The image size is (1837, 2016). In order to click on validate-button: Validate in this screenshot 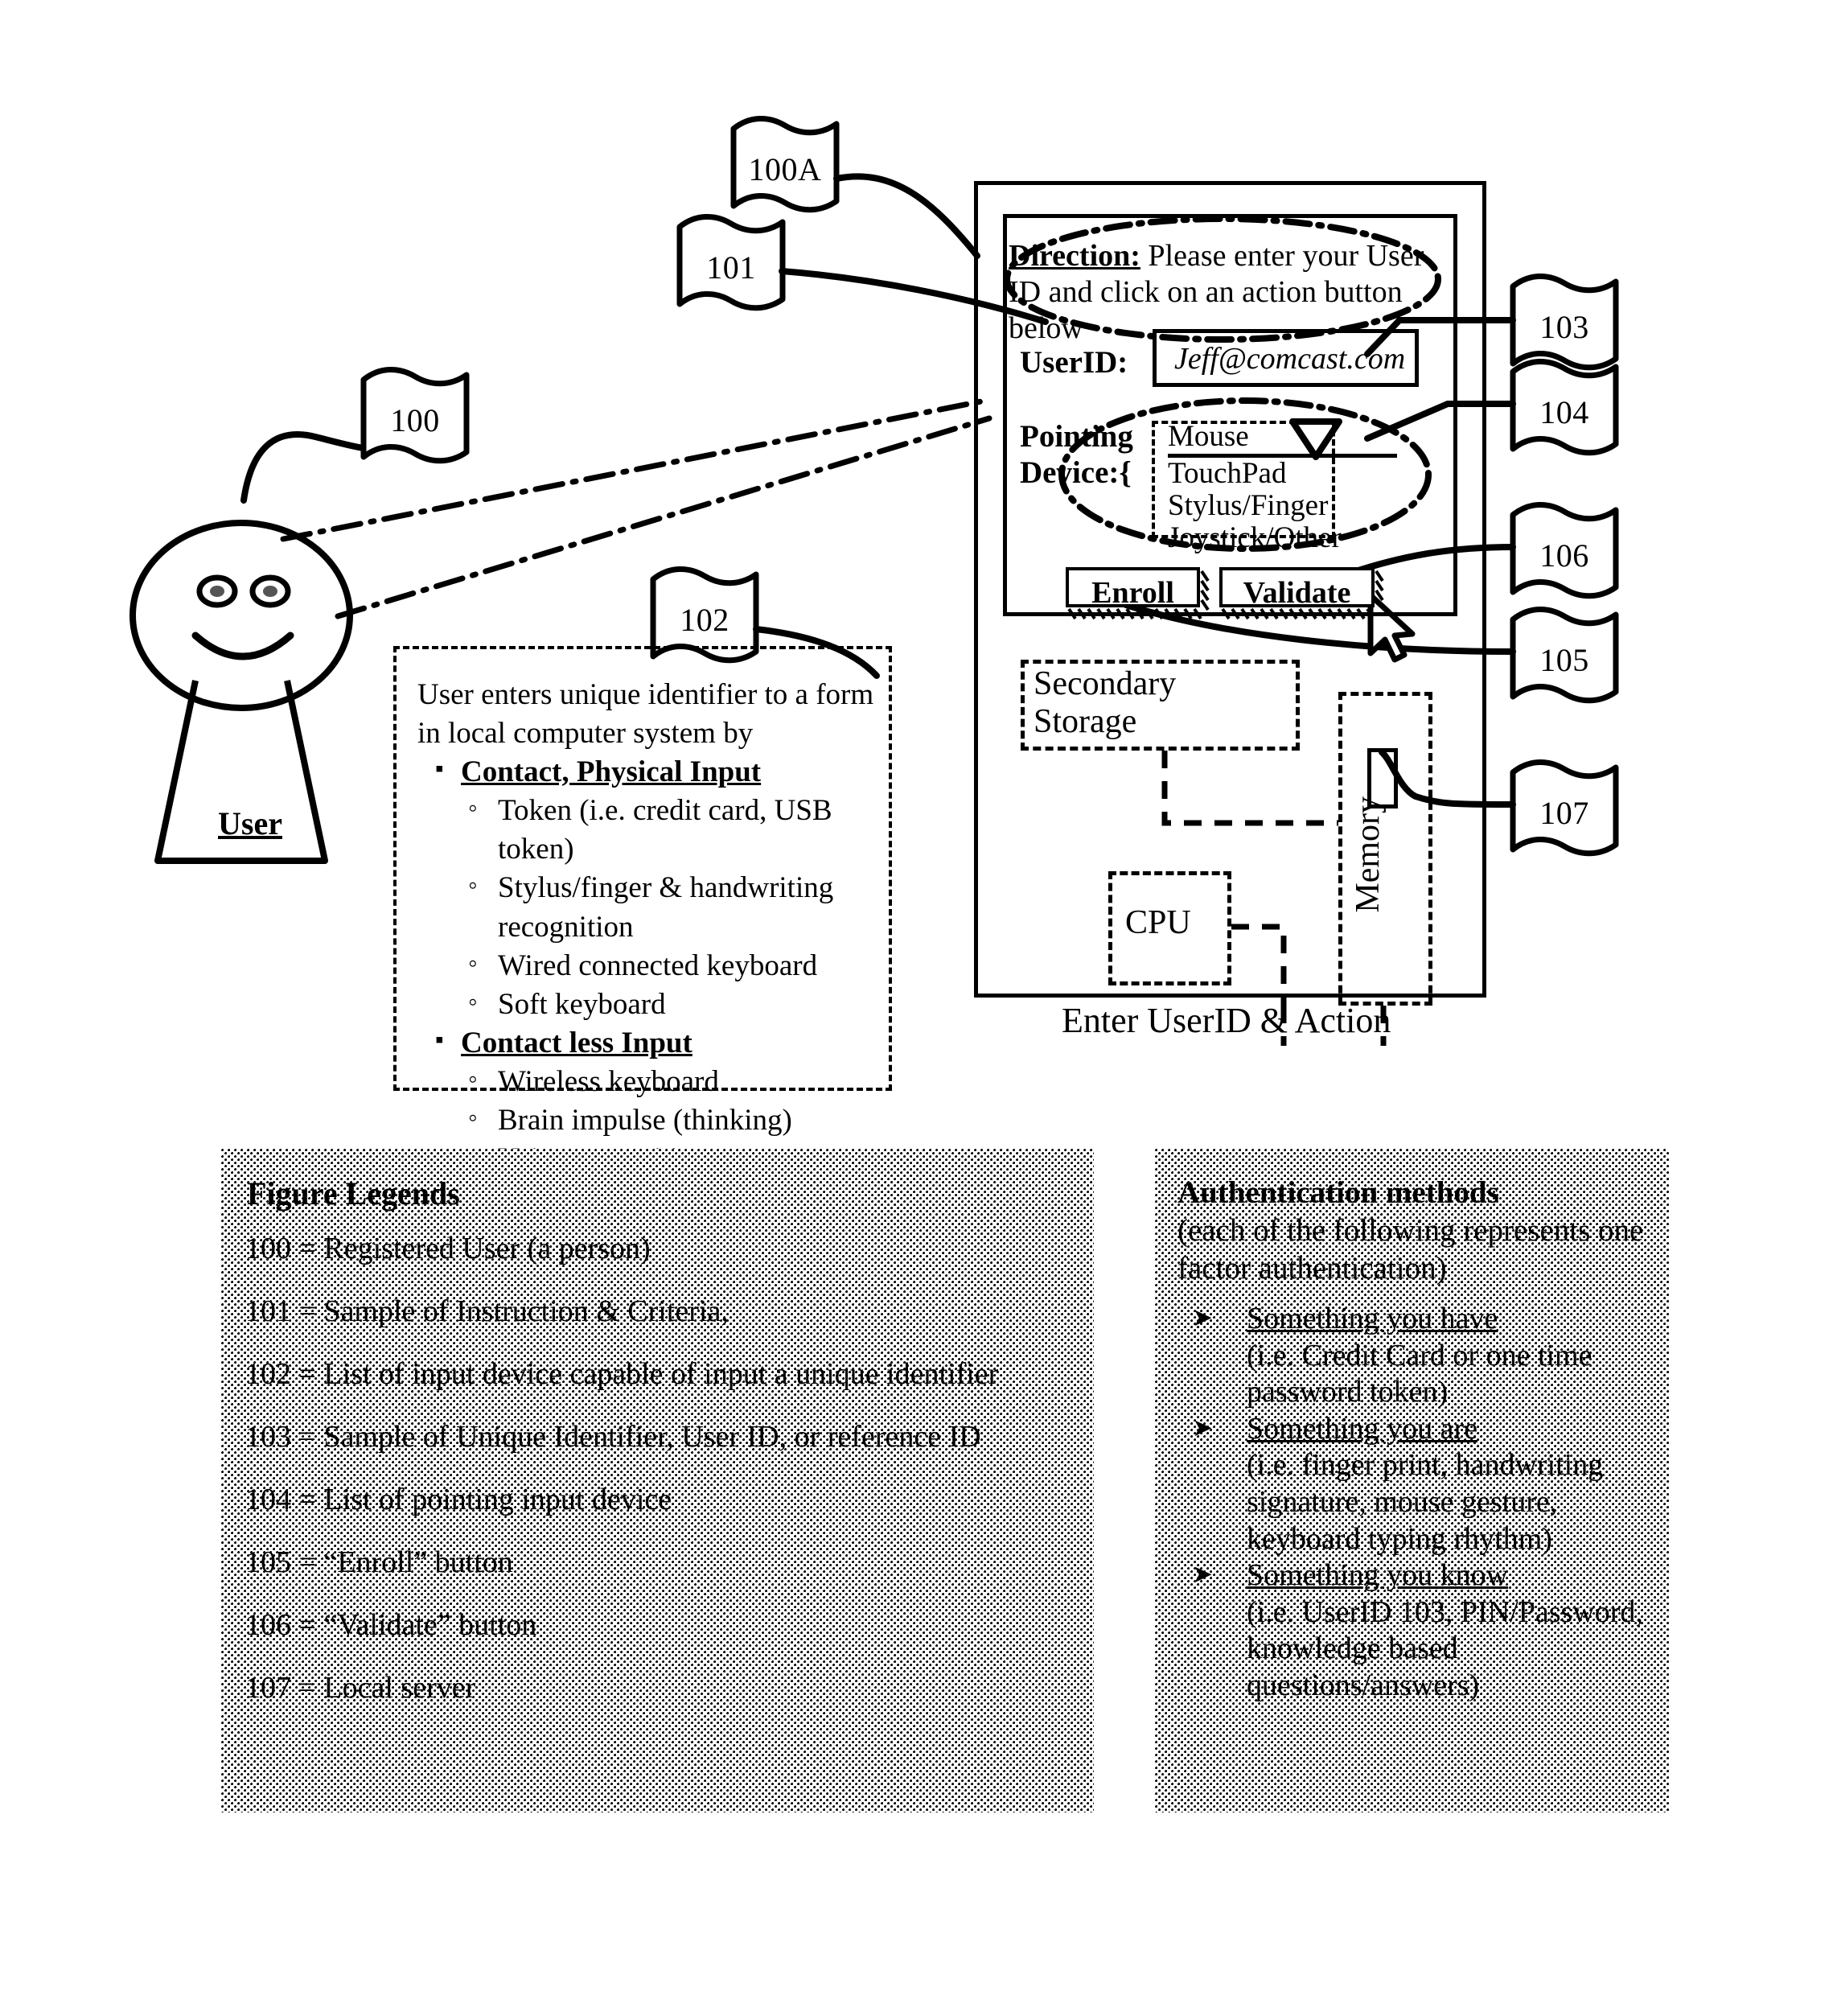, I will do `click(1297, 588)`.